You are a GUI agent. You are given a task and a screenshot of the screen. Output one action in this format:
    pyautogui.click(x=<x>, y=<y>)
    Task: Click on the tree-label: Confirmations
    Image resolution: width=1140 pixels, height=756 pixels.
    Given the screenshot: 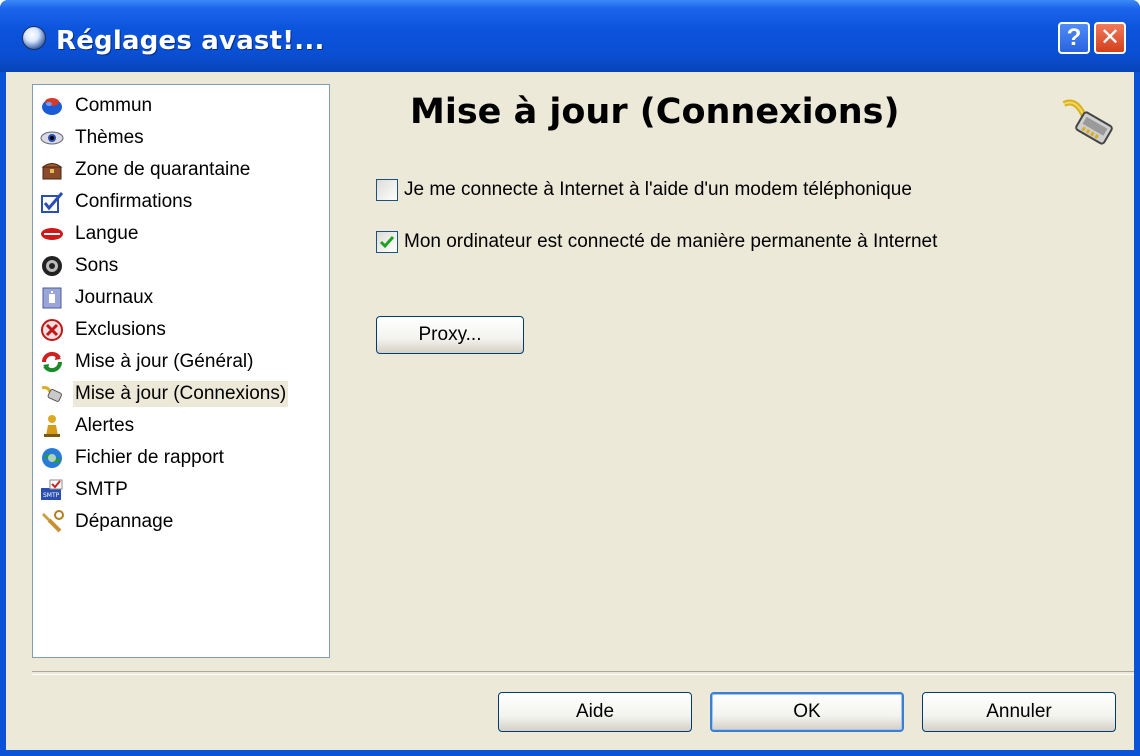 What is the action you would take?
    pyautogui.click(x=134, y=201)
    